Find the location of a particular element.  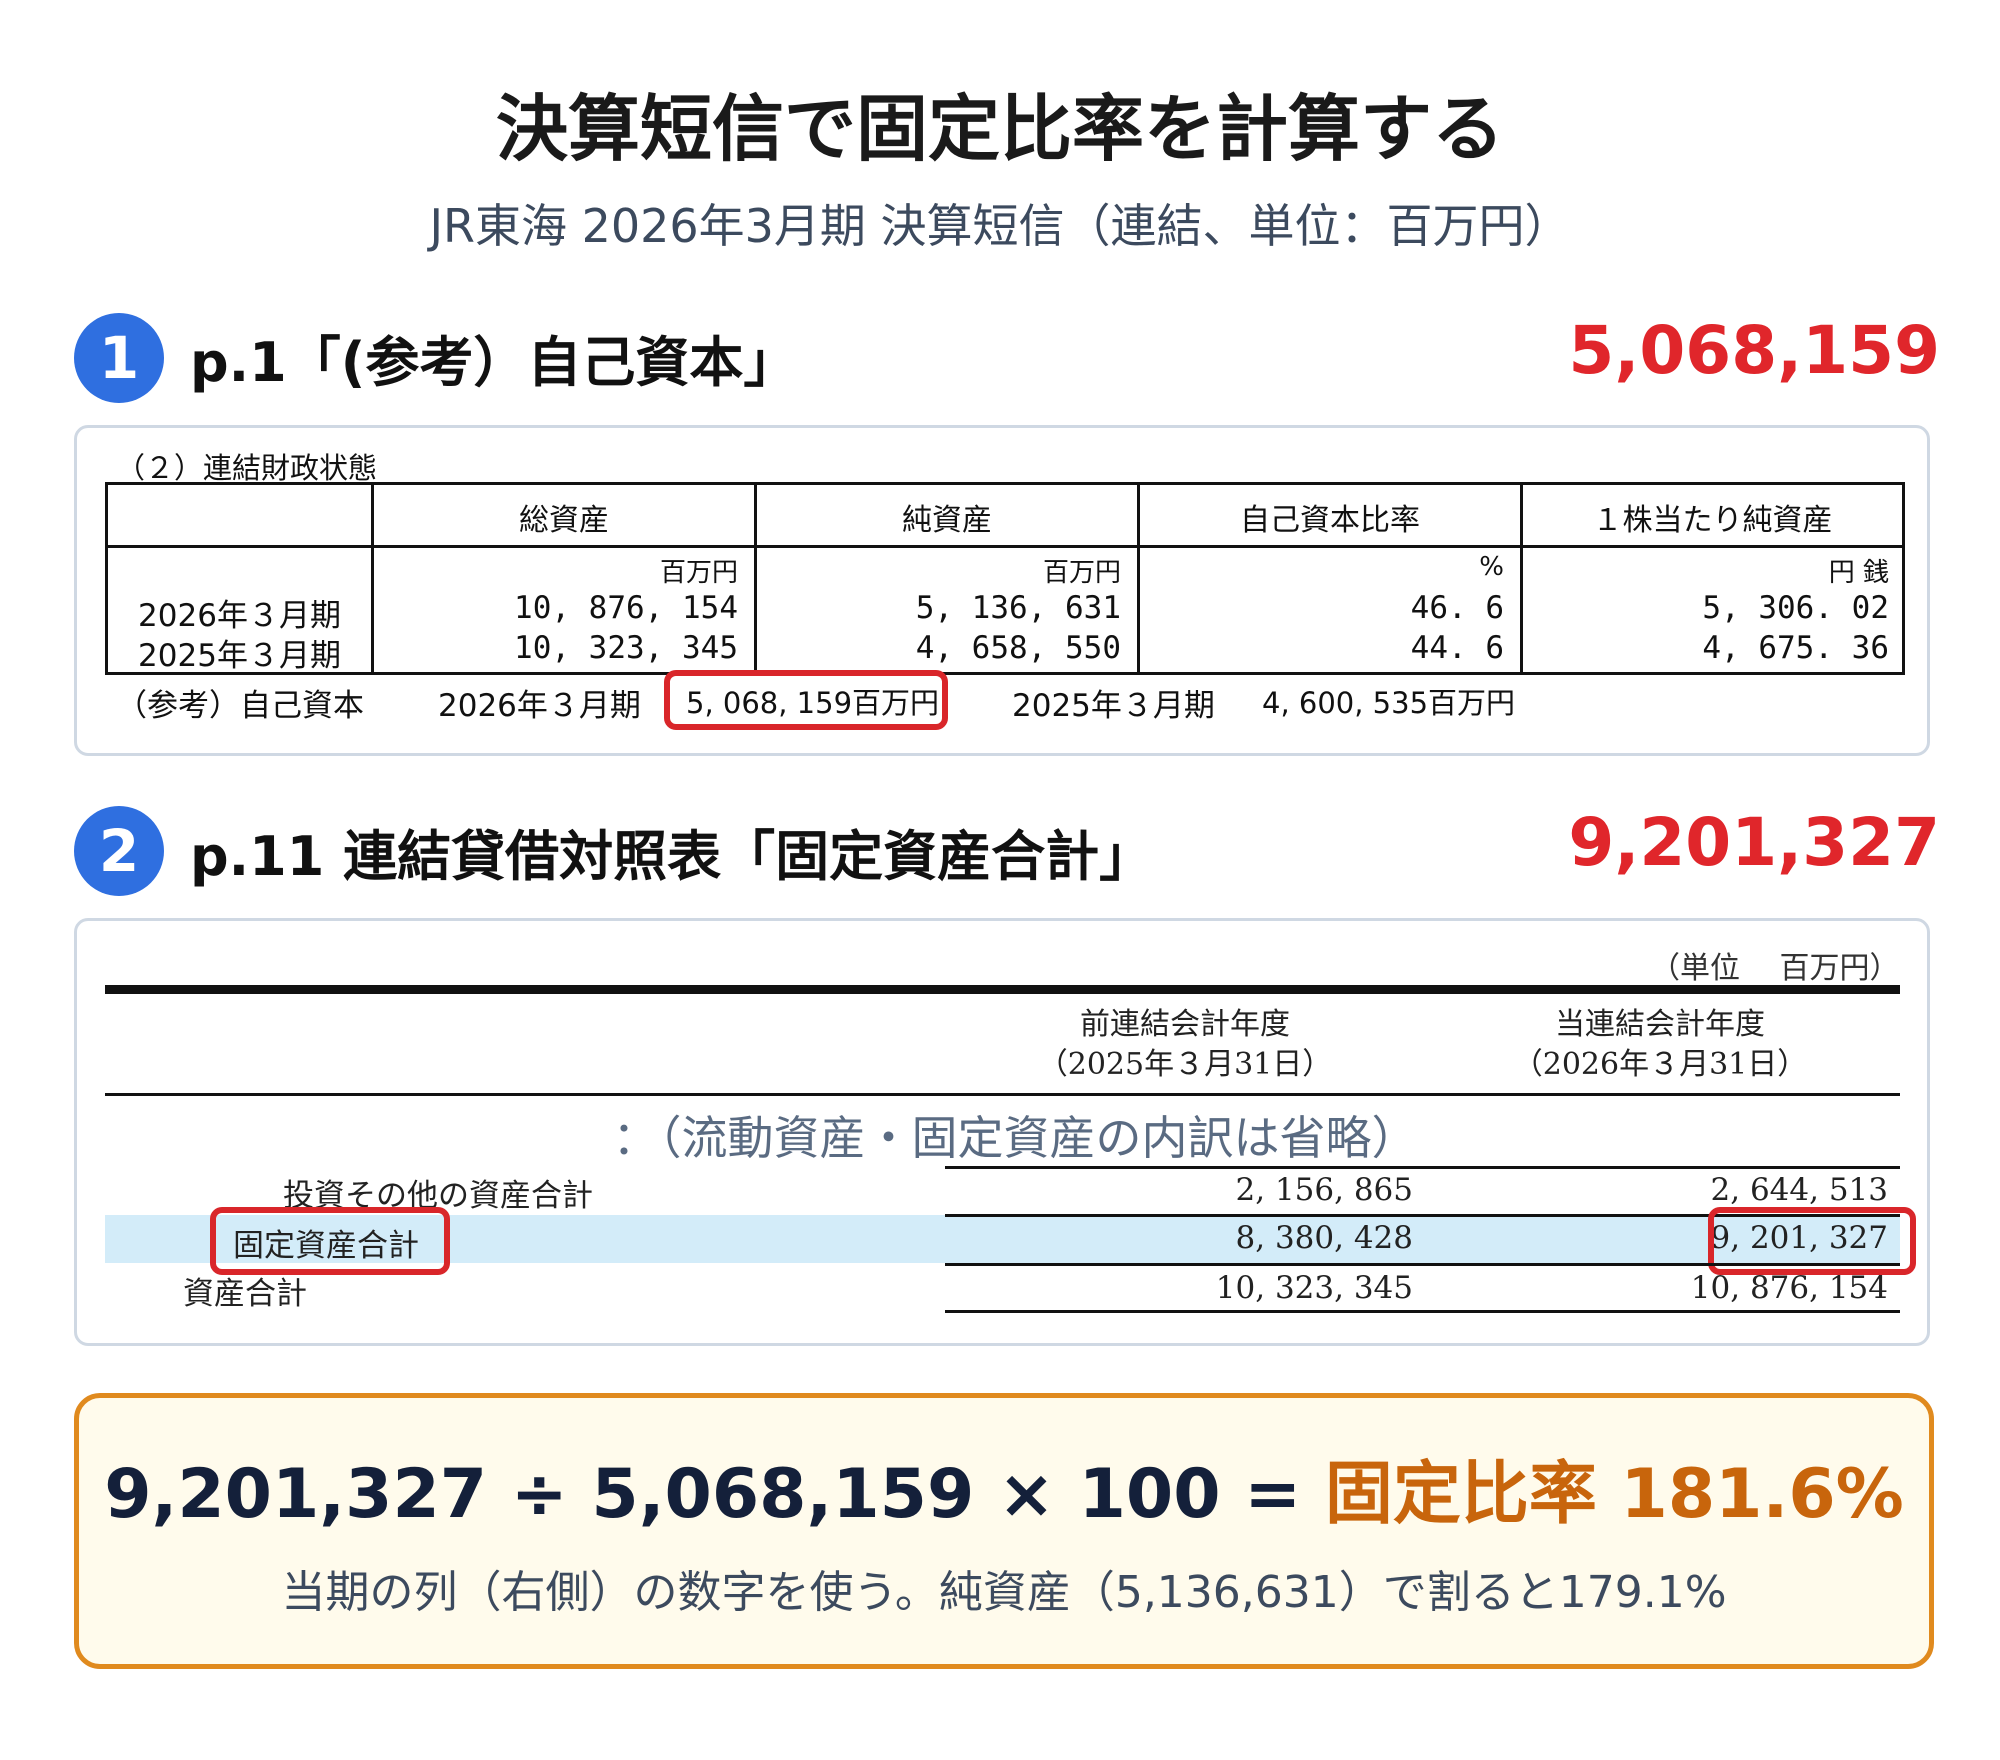

reference-value: 4, 600, 535百万円 is located at coordinates (1389, 703).